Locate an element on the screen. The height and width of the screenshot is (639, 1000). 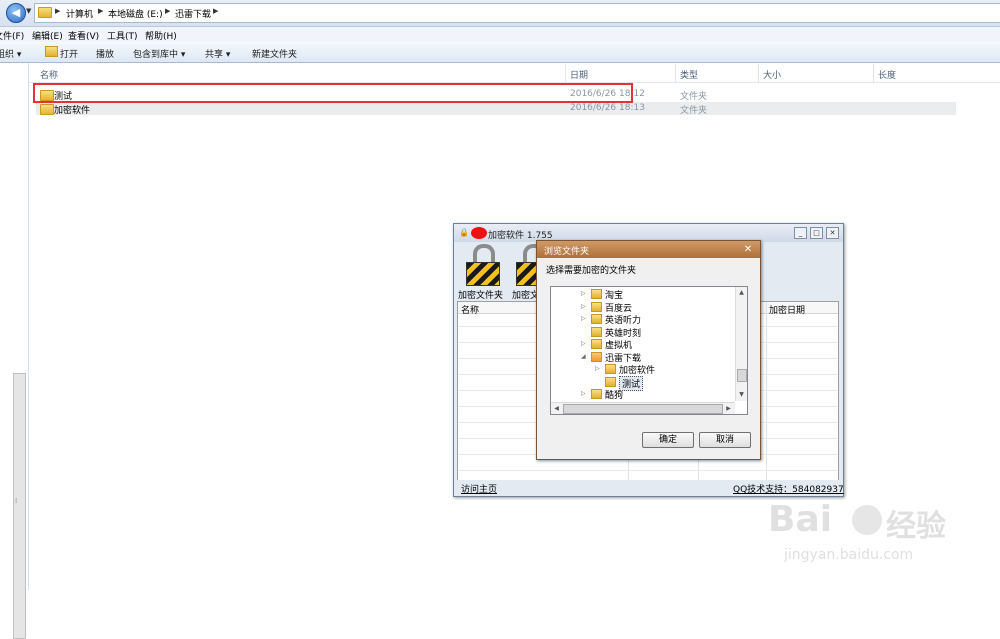
tree-horizontal-scrollbar: ◀ ▶ is located at coordinates (643, 408).